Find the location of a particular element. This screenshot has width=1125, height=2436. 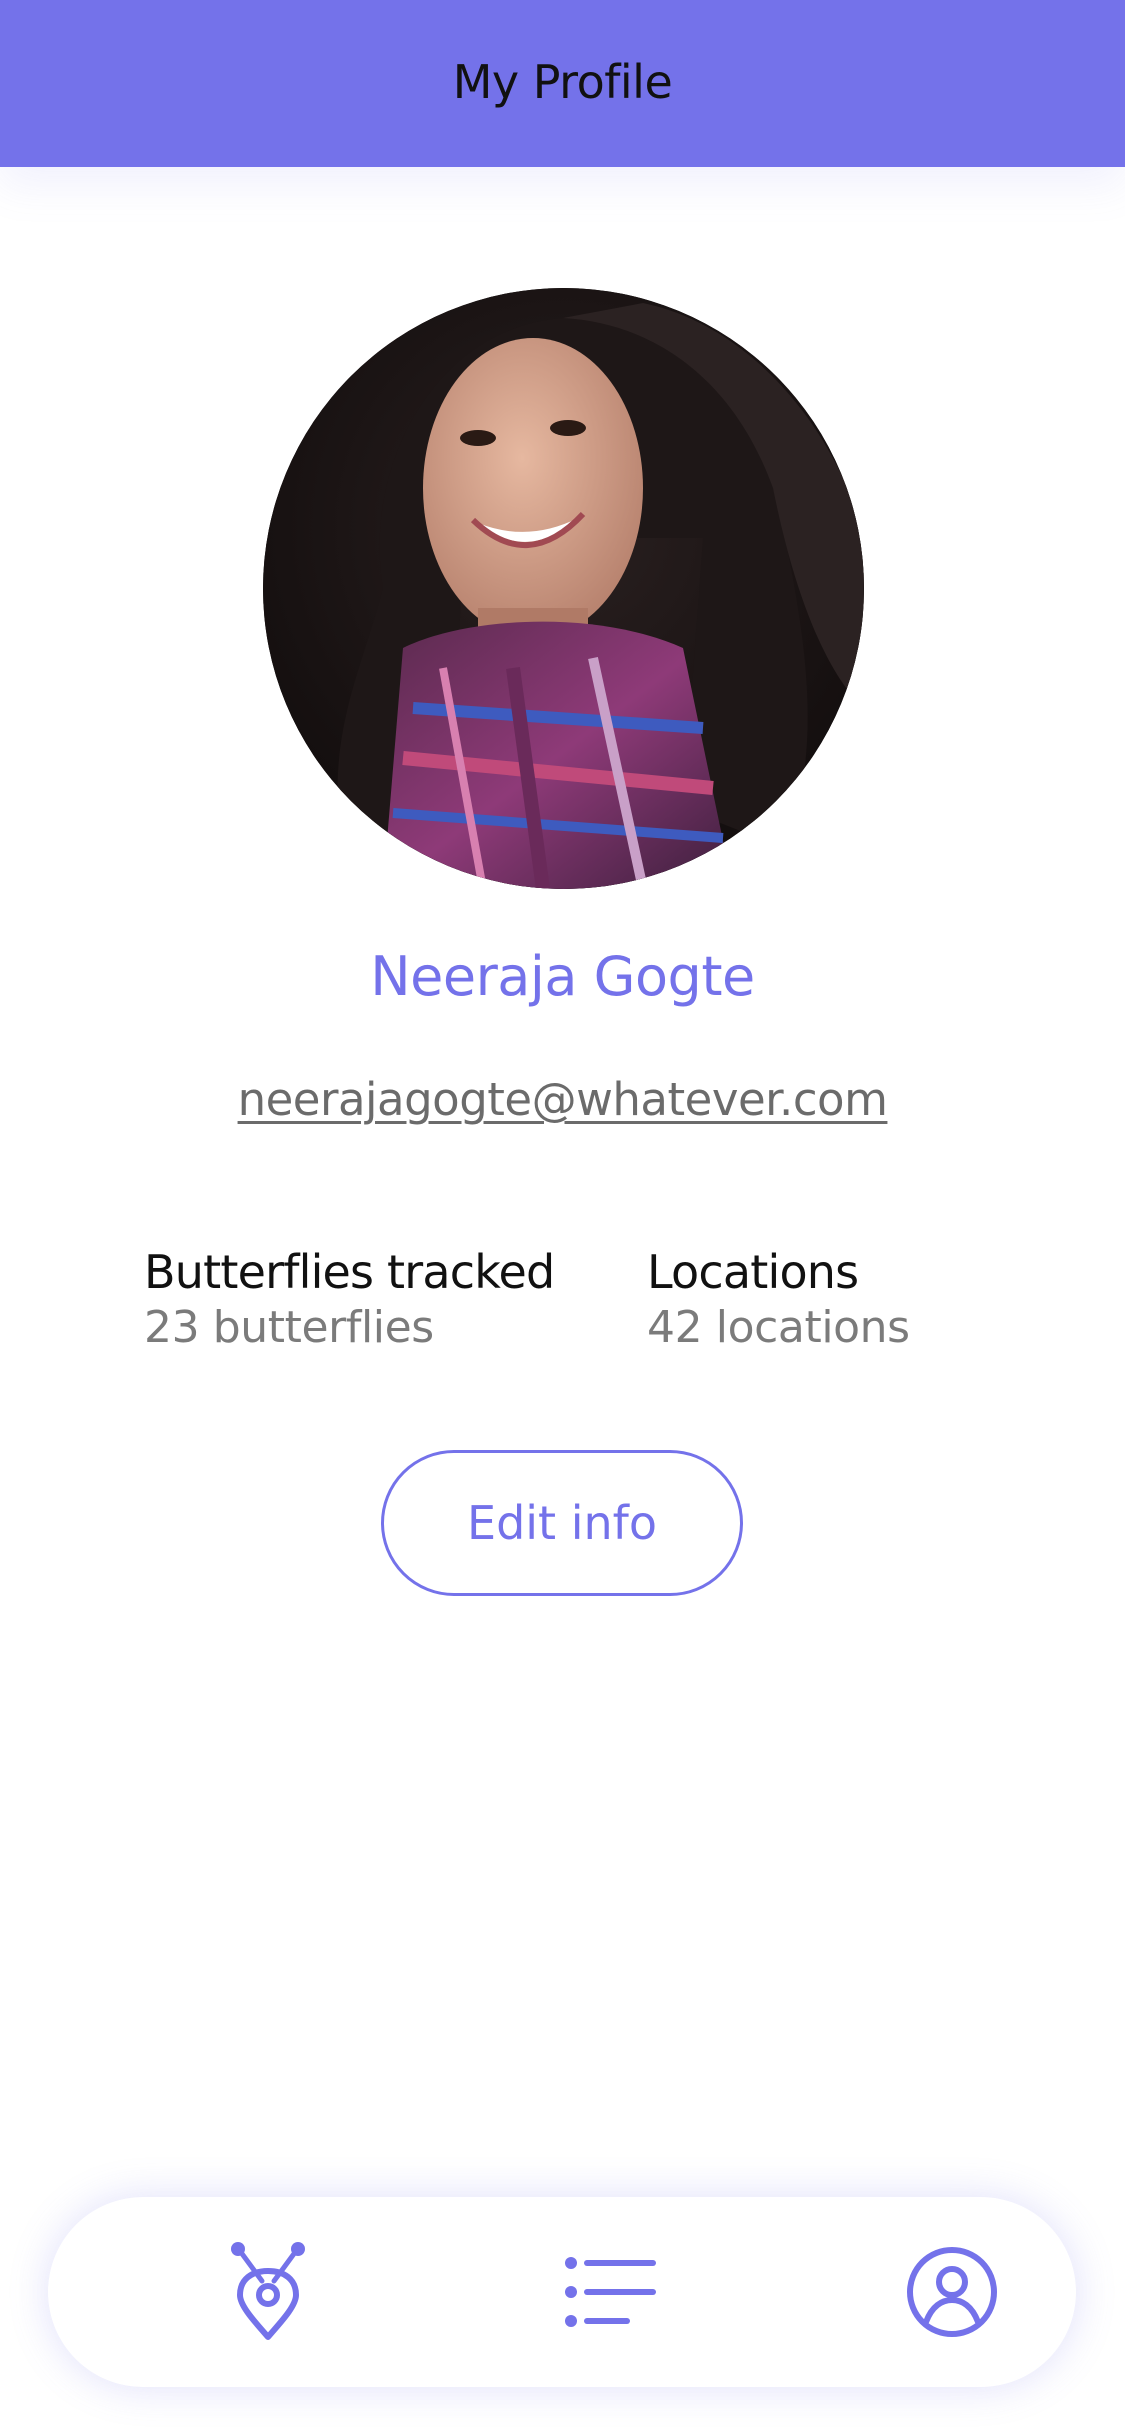

user-icon is located at coordinates (952, 2292).